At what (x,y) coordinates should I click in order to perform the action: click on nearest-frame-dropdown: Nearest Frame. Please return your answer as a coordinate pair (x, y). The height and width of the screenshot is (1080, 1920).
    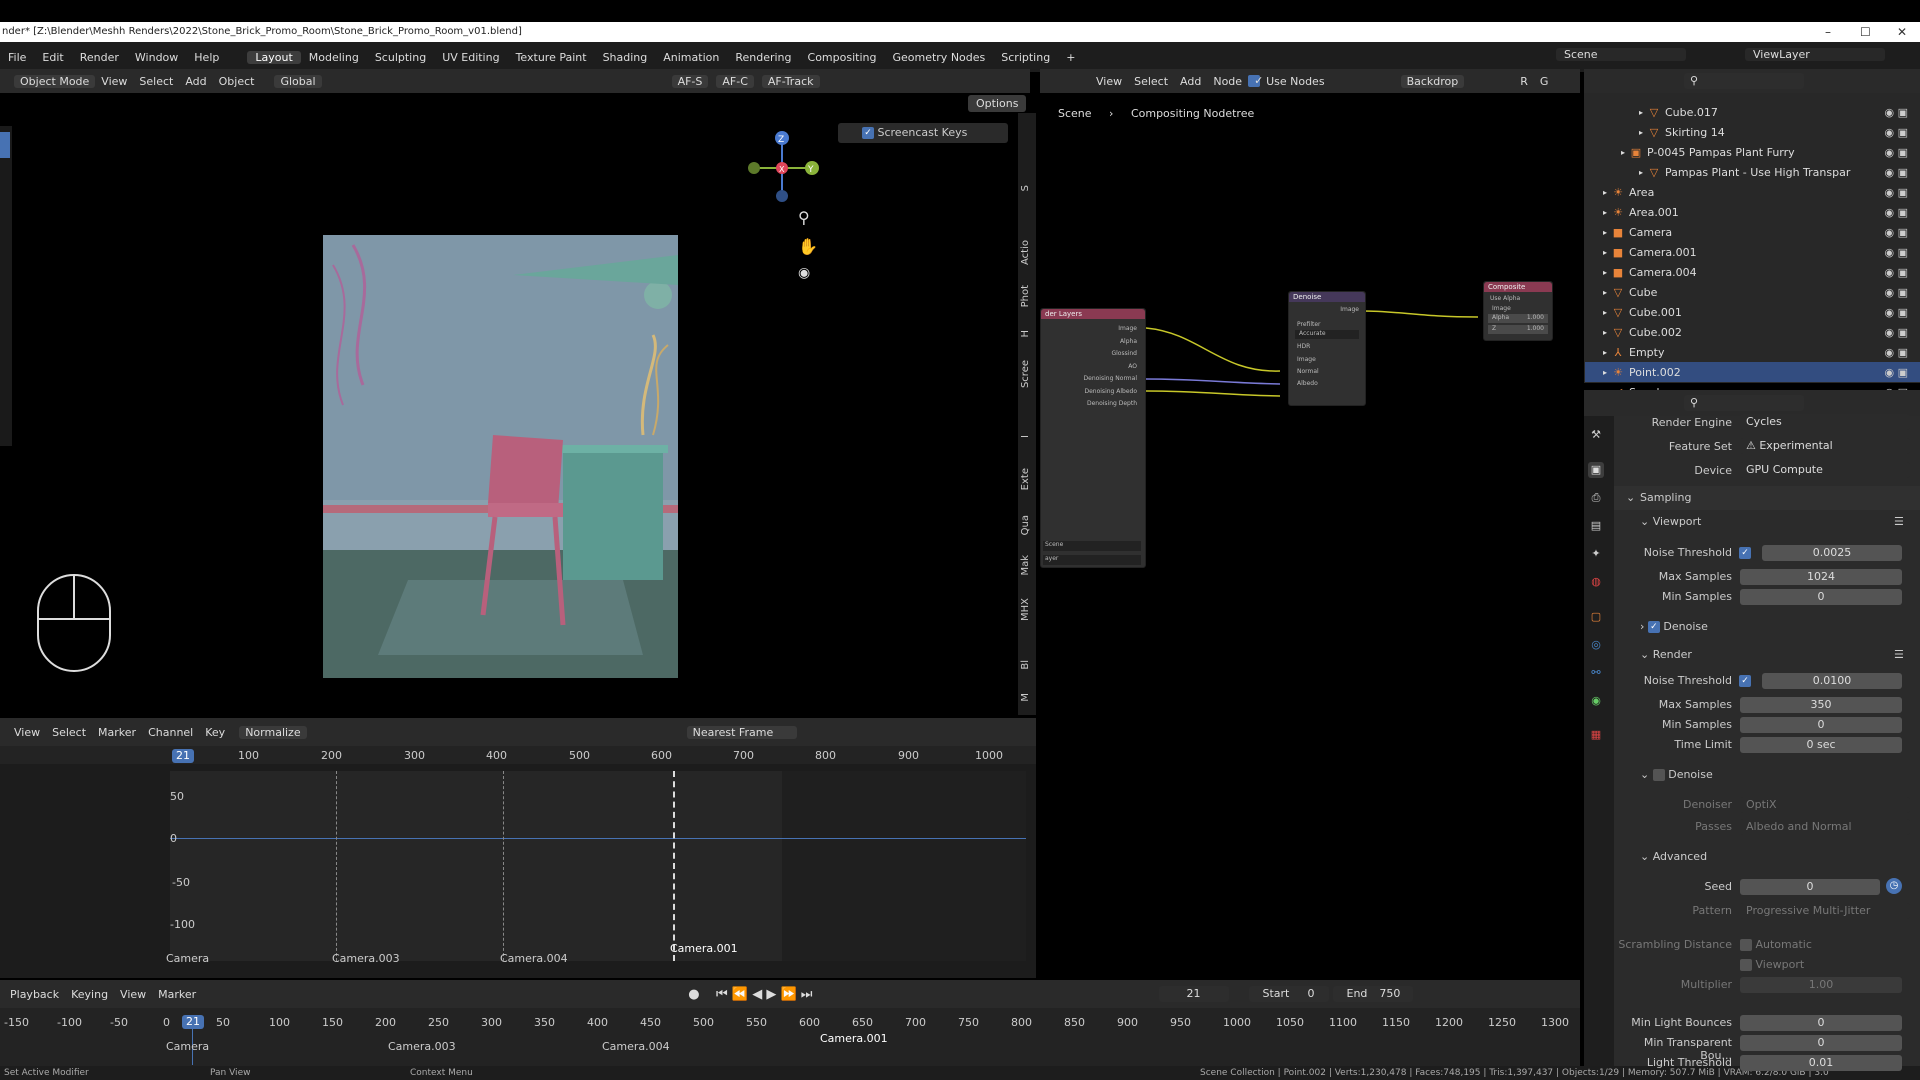
    Looking at the image, I should click on (741, 732).